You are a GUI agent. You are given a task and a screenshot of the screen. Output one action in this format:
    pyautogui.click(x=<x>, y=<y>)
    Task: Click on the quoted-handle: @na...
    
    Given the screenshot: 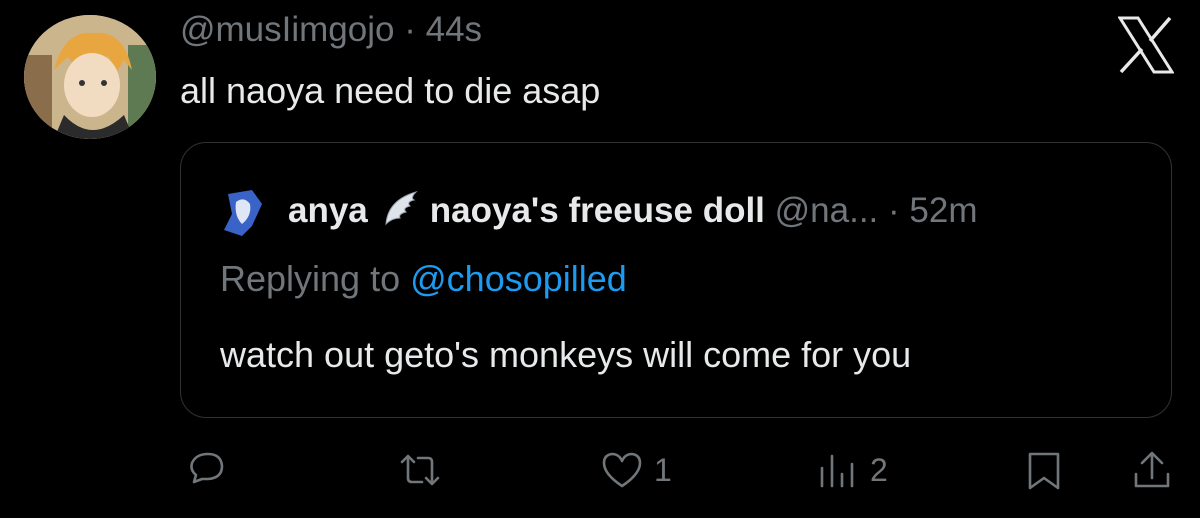 What is the action you would take?
    pyautogui.click(x=827, y=210)
    